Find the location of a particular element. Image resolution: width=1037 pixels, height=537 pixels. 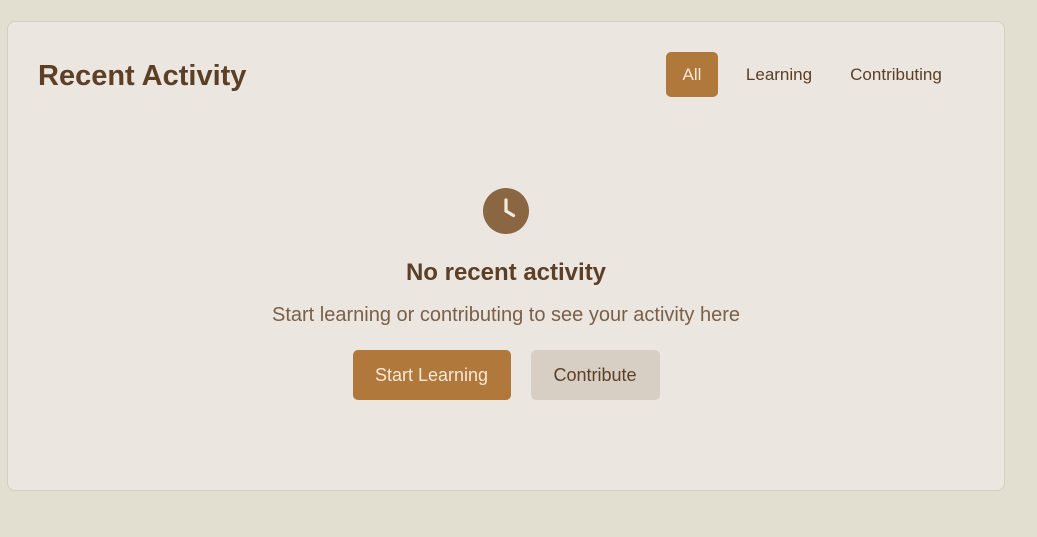

empty-state-title: No recent activity is located at coordinates (506, 272).